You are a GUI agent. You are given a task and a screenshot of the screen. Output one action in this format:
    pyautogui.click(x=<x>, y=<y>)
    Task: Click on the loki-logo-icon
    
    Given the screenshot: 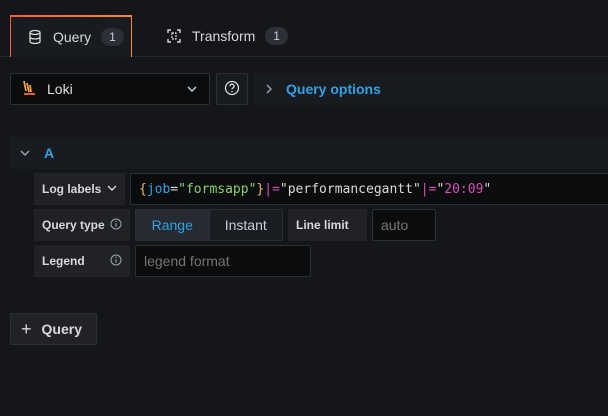 What is the action you would take?
    pyautogui.click(x=30, y=89)
    